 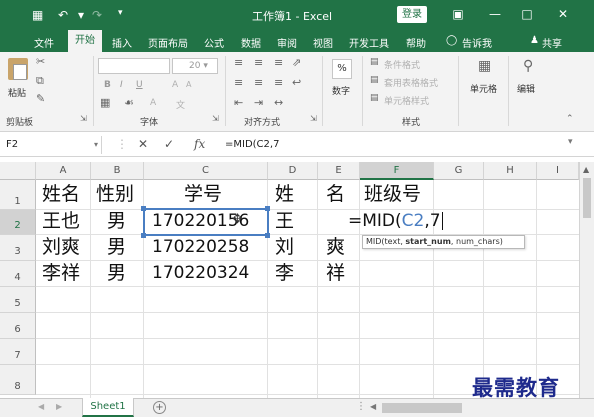 What do you see at coordinates (159, 407) in the screenshot?
I see `add-sheet-button: +` at bounding box center [159, 407].